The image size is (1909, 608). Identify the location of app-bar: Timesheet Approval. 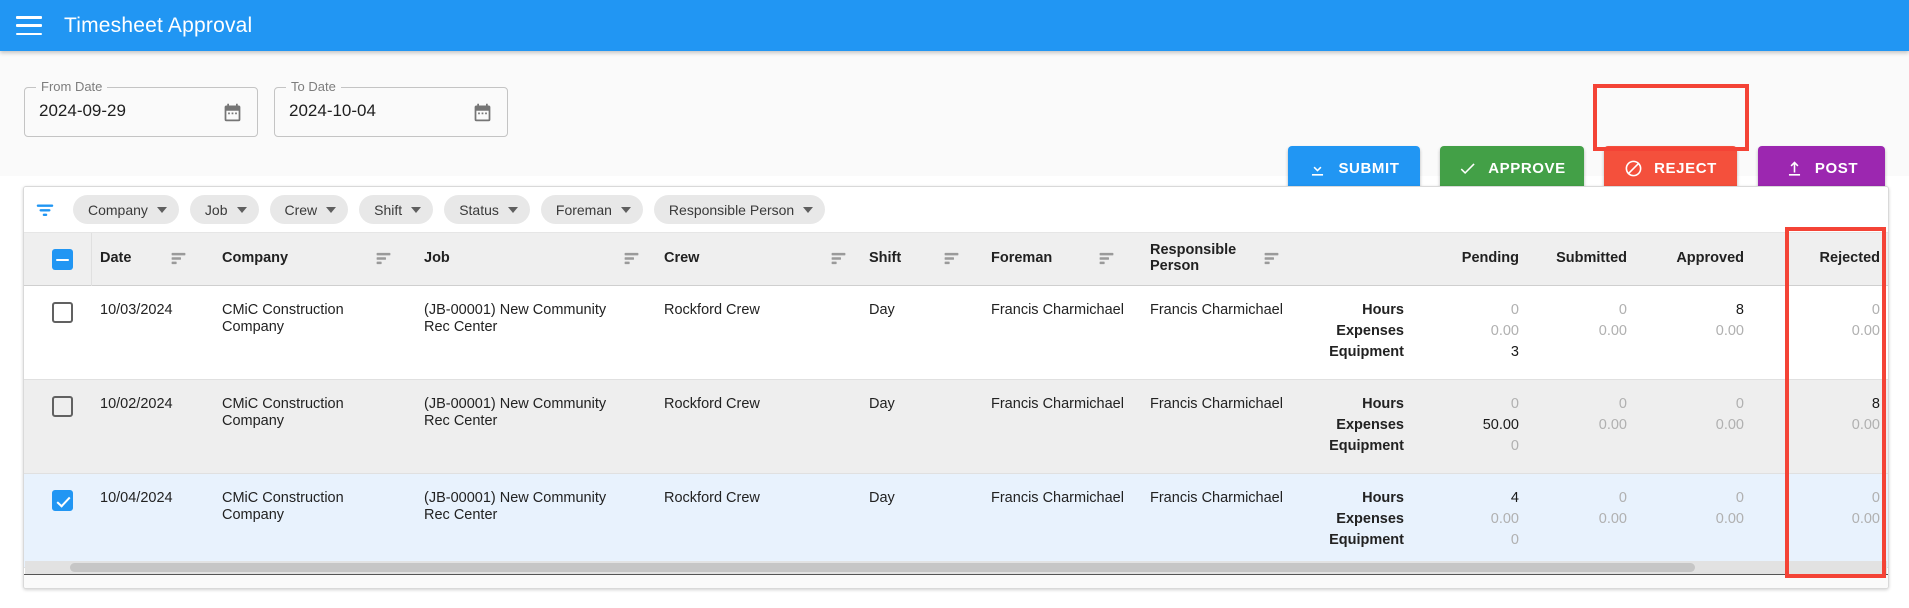
(954, 25).